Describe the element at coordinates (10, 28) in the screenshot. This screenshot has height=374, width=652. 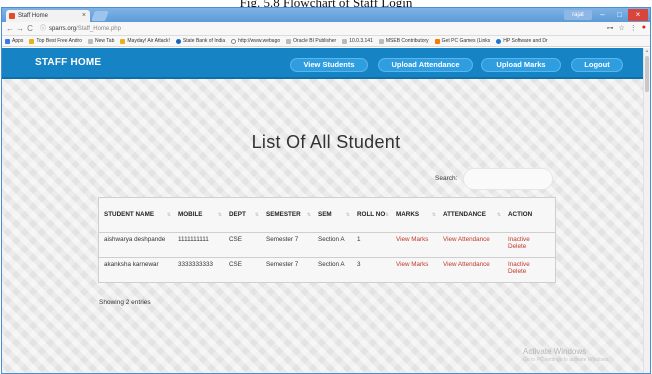
I see `back-icon: ←` at that location.